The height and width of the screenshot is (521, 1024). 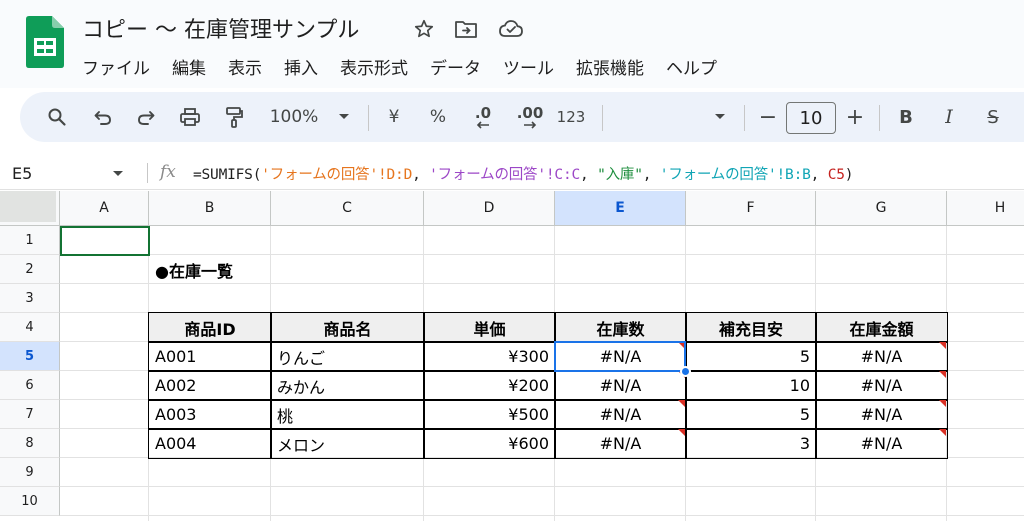 What do you see at coordinates (30, 414) in the screenshot?
I see `row-header-7: 7` at bounding box center [30, 414].